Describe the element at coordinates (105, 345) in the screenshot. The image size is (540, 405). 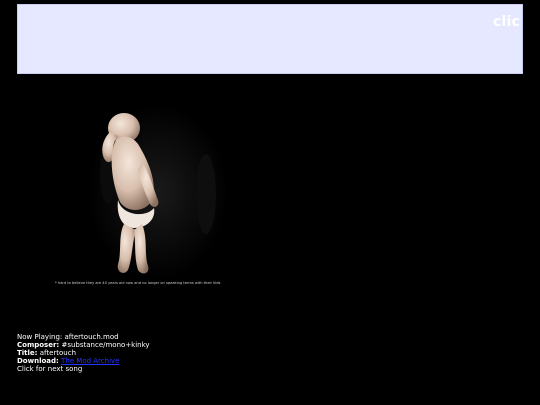
I see `composer-value: #substance/mono+kinky` at that location.